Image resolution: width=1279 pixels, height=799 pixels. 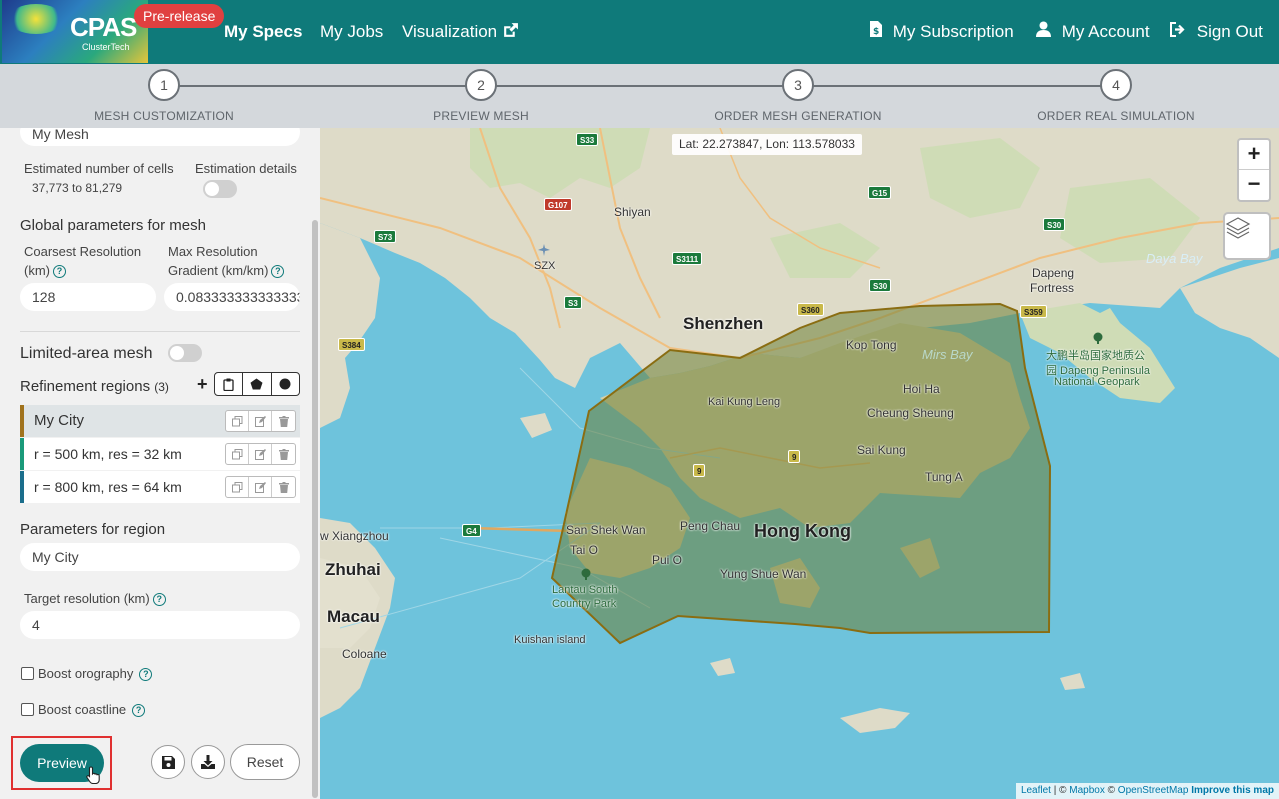 I want to click on step-4-circle: 4, so click(x=1116, y=85).